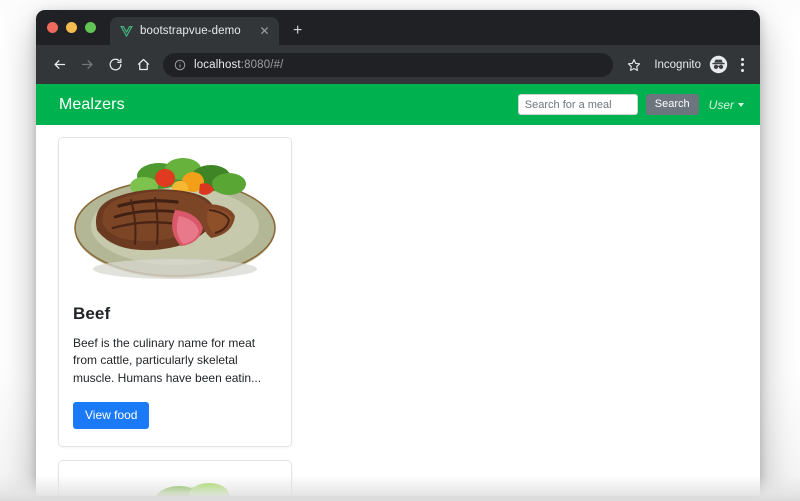 Image resolution: width=800 pixels, height=501 pixels. Describe the element at coordinates (180, 65) in the screenshot. I see `info-circle-icon` at that location.